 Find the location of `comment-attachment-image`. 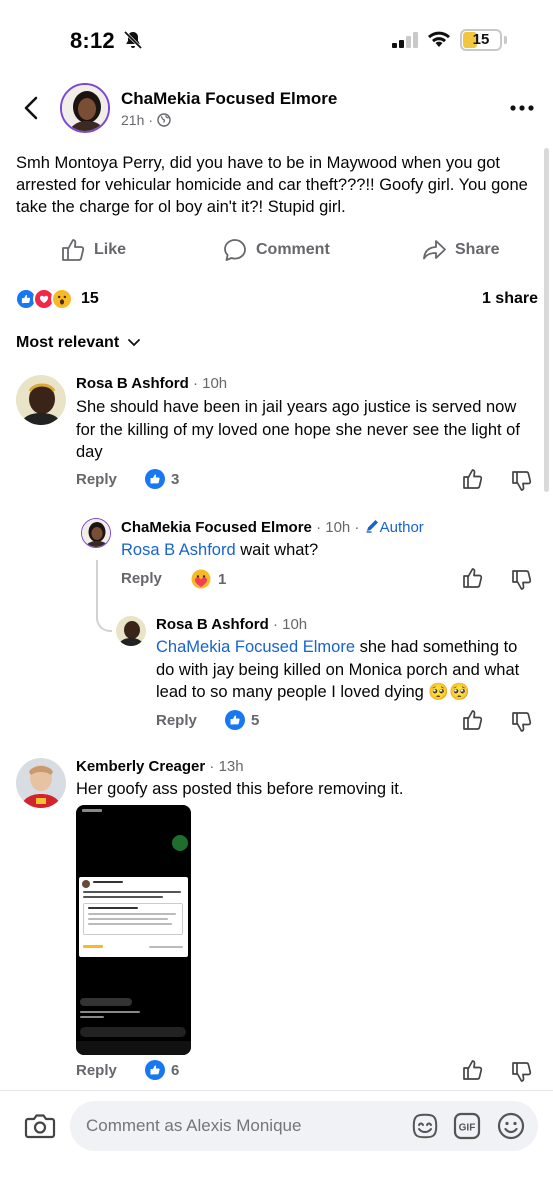

comment-attachment-image is located at coordinates (133, 930).